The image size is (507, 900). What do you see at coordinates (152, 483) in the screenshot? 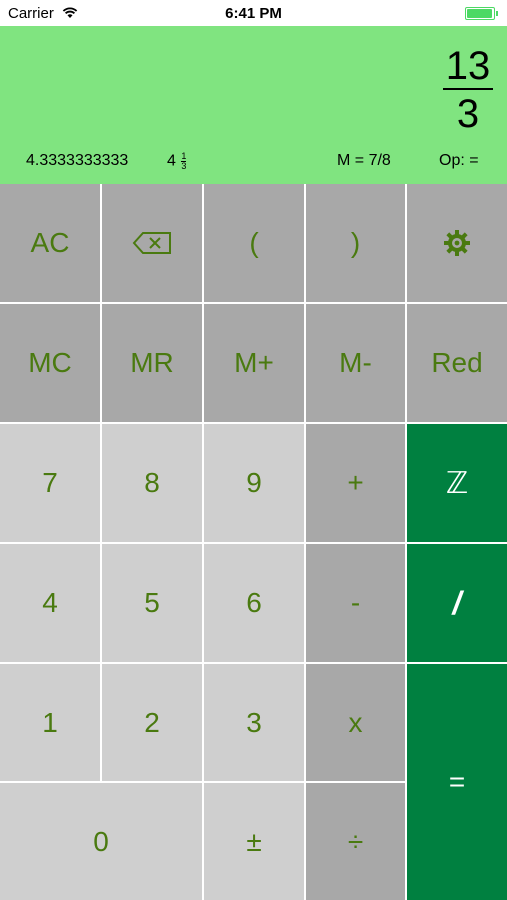
I see `digit-8-button: 8` at bounding box center [152, 483].